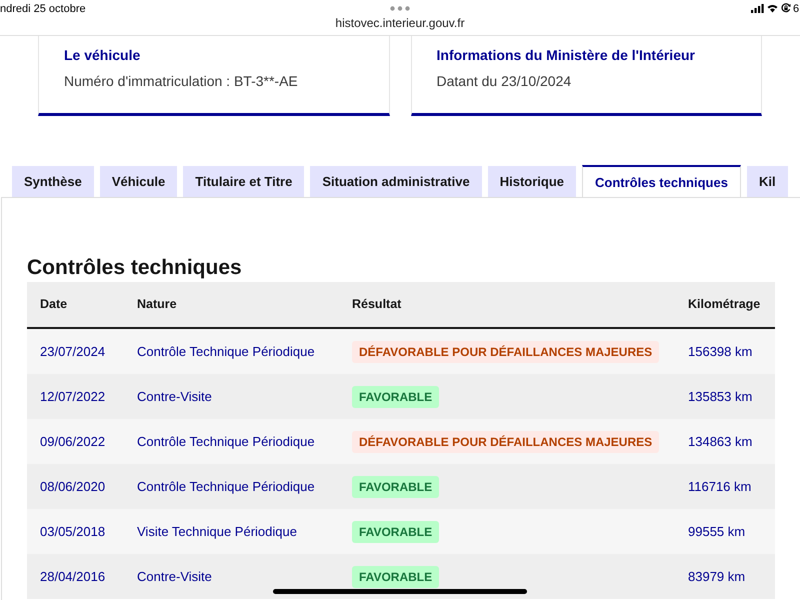 This screenshot has width=800, height=600. I want to click on tab: Historique, so click(532, 181).